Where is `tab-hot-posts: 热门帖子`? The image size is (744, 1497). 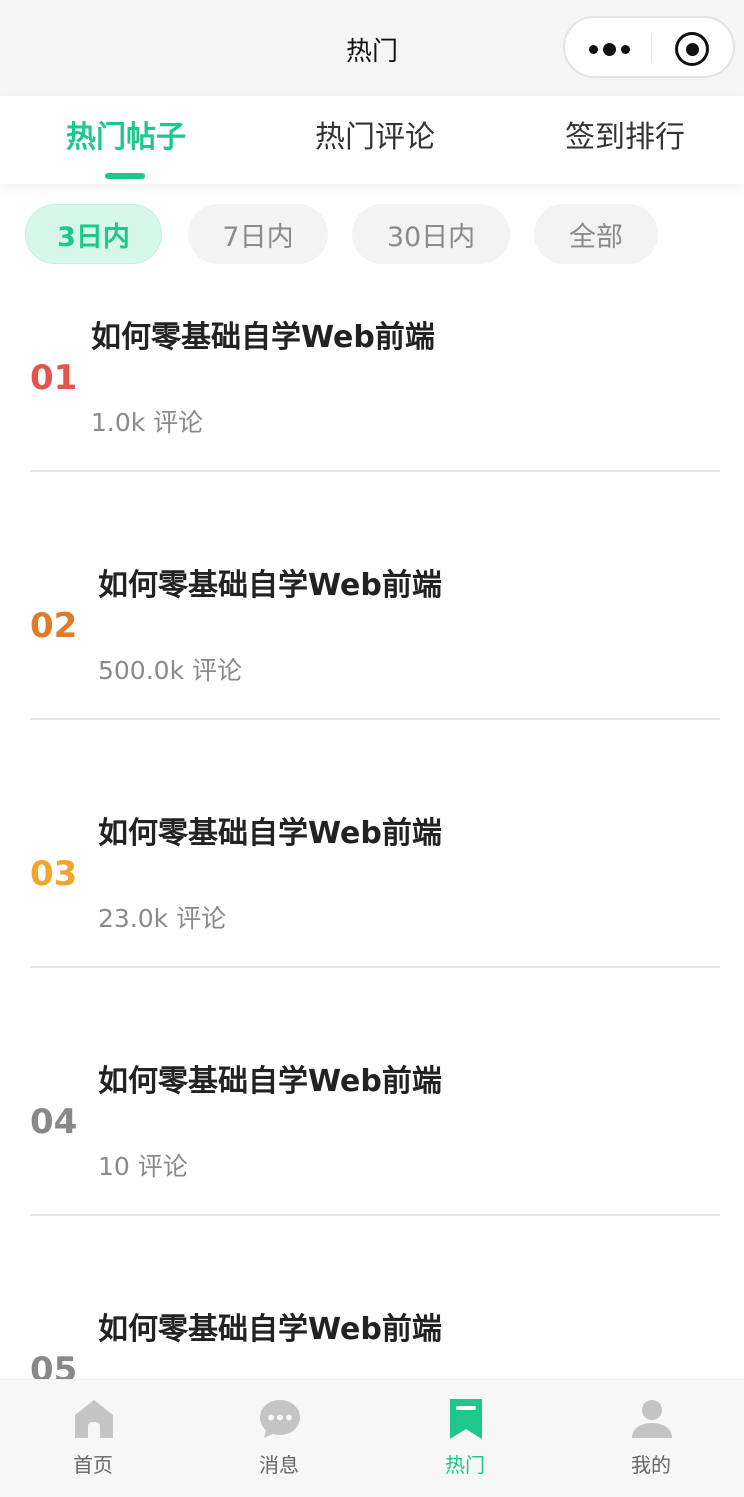 tab-hot-posts: 热门帖子 is located at coordinates (126, 138).